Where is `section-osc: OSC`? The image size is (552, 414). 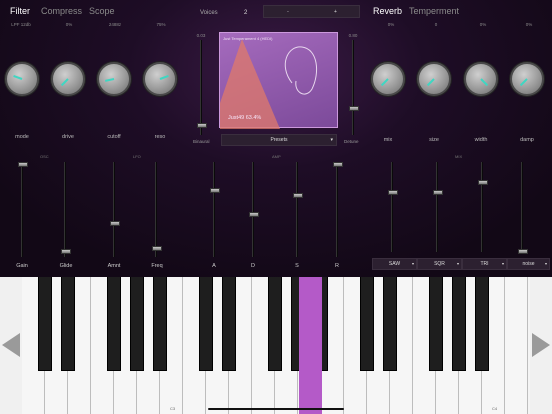
section-osc: OSC is located at coordinates (44, 156).